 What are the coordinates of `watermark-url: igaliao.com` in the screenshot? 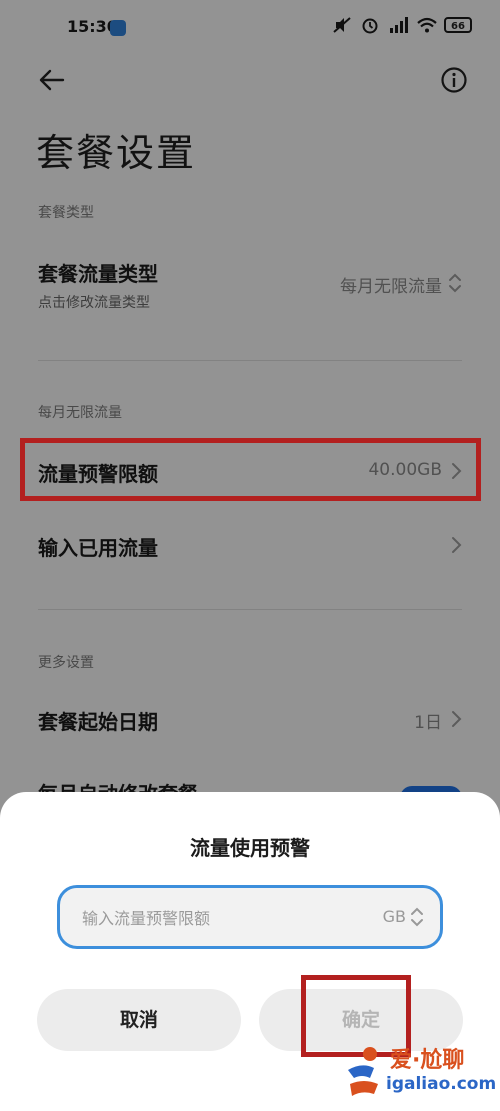 It's located at (441, 1084).